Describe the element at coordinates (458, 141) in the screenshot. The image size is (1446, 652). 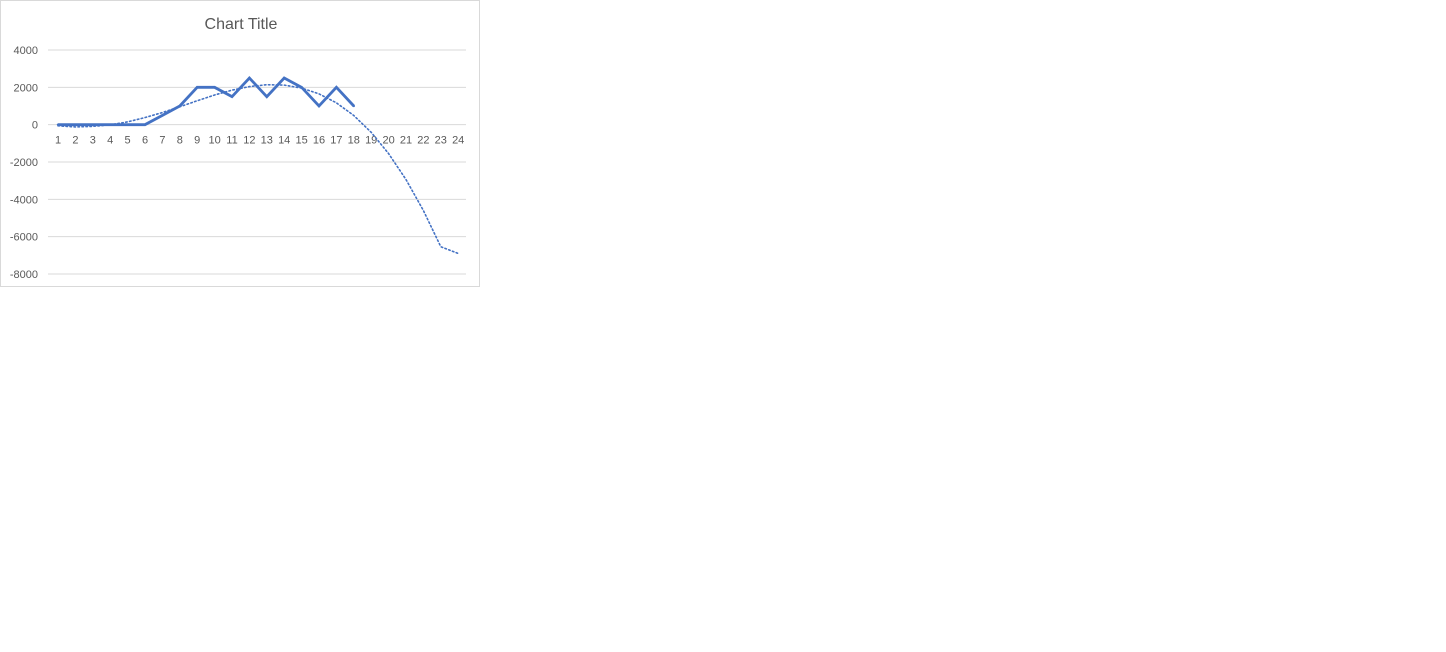
I see `x-tick-label: 24` at that location.